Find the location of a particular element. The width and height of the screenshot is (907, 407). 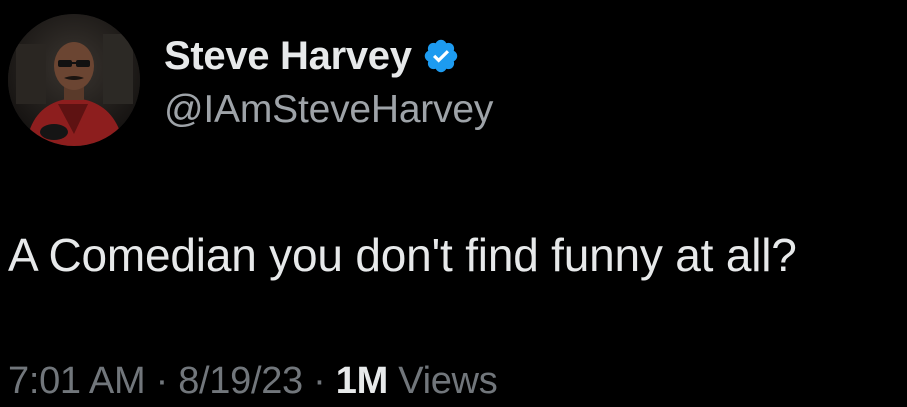

tweet-meta: 7:01 AM · 8/19/23 · 1M Views is located at coordinates (253, 381).